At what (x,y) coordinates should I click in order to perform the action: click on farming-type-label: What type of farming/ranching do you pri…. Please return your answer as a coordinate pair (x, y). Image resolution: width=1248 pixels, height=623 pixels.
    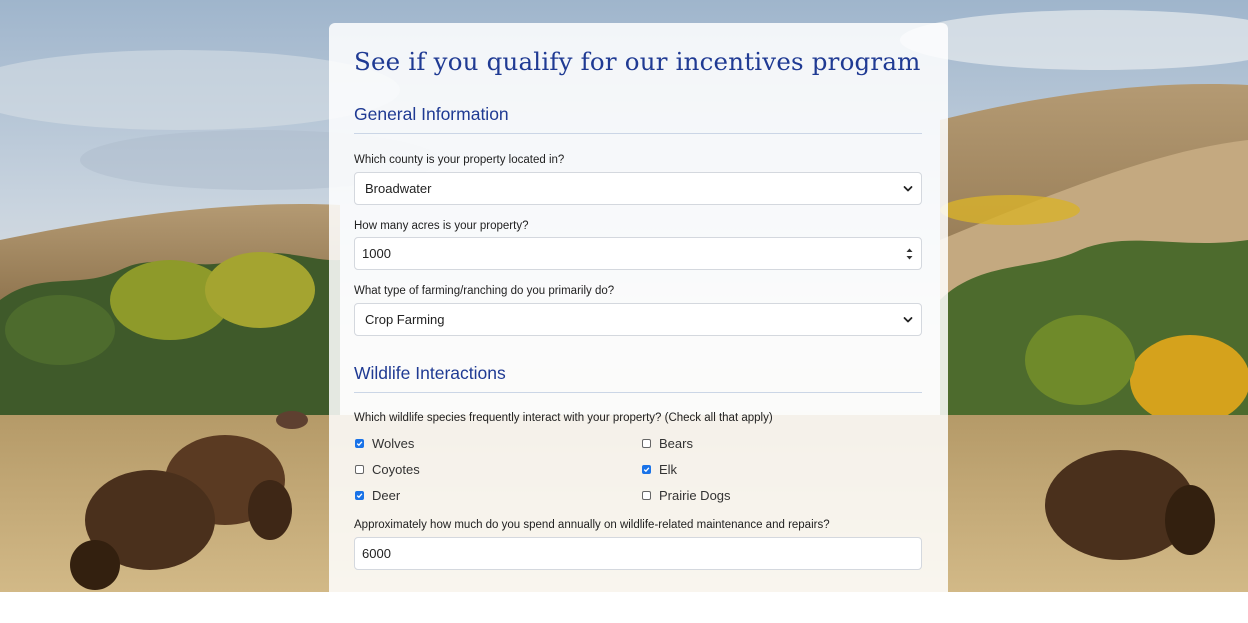
    Looking at the image, I should click on (484, 291).